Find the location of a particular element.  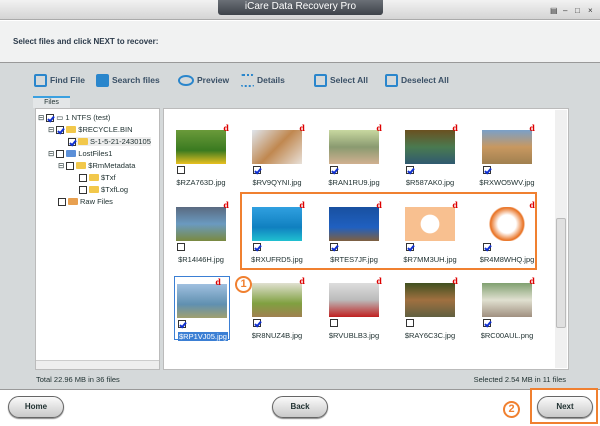

menu-icon: ▤ is located at coordinates (554, 10).